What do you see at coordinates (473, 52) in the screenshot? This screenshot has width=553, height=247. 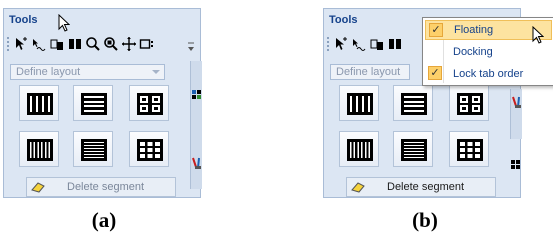 I see `menu-item-label: Docking` at bounding box center [473, 52].